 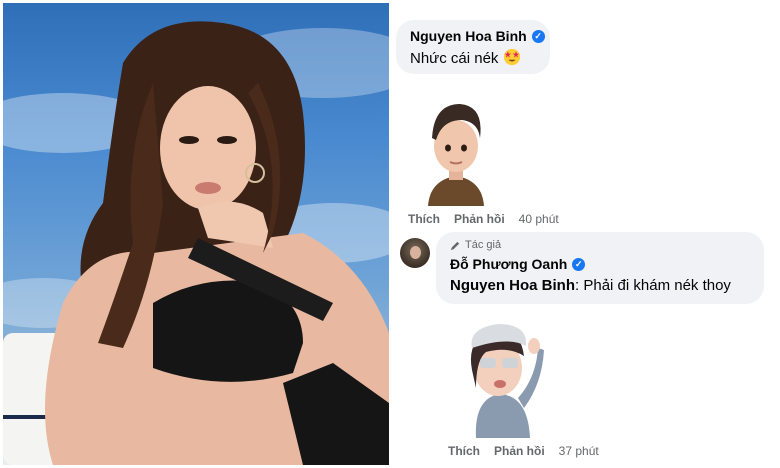 I want to click on comment-actions: Thích Phản hồi 37 phút, so click(x=523, y=451).